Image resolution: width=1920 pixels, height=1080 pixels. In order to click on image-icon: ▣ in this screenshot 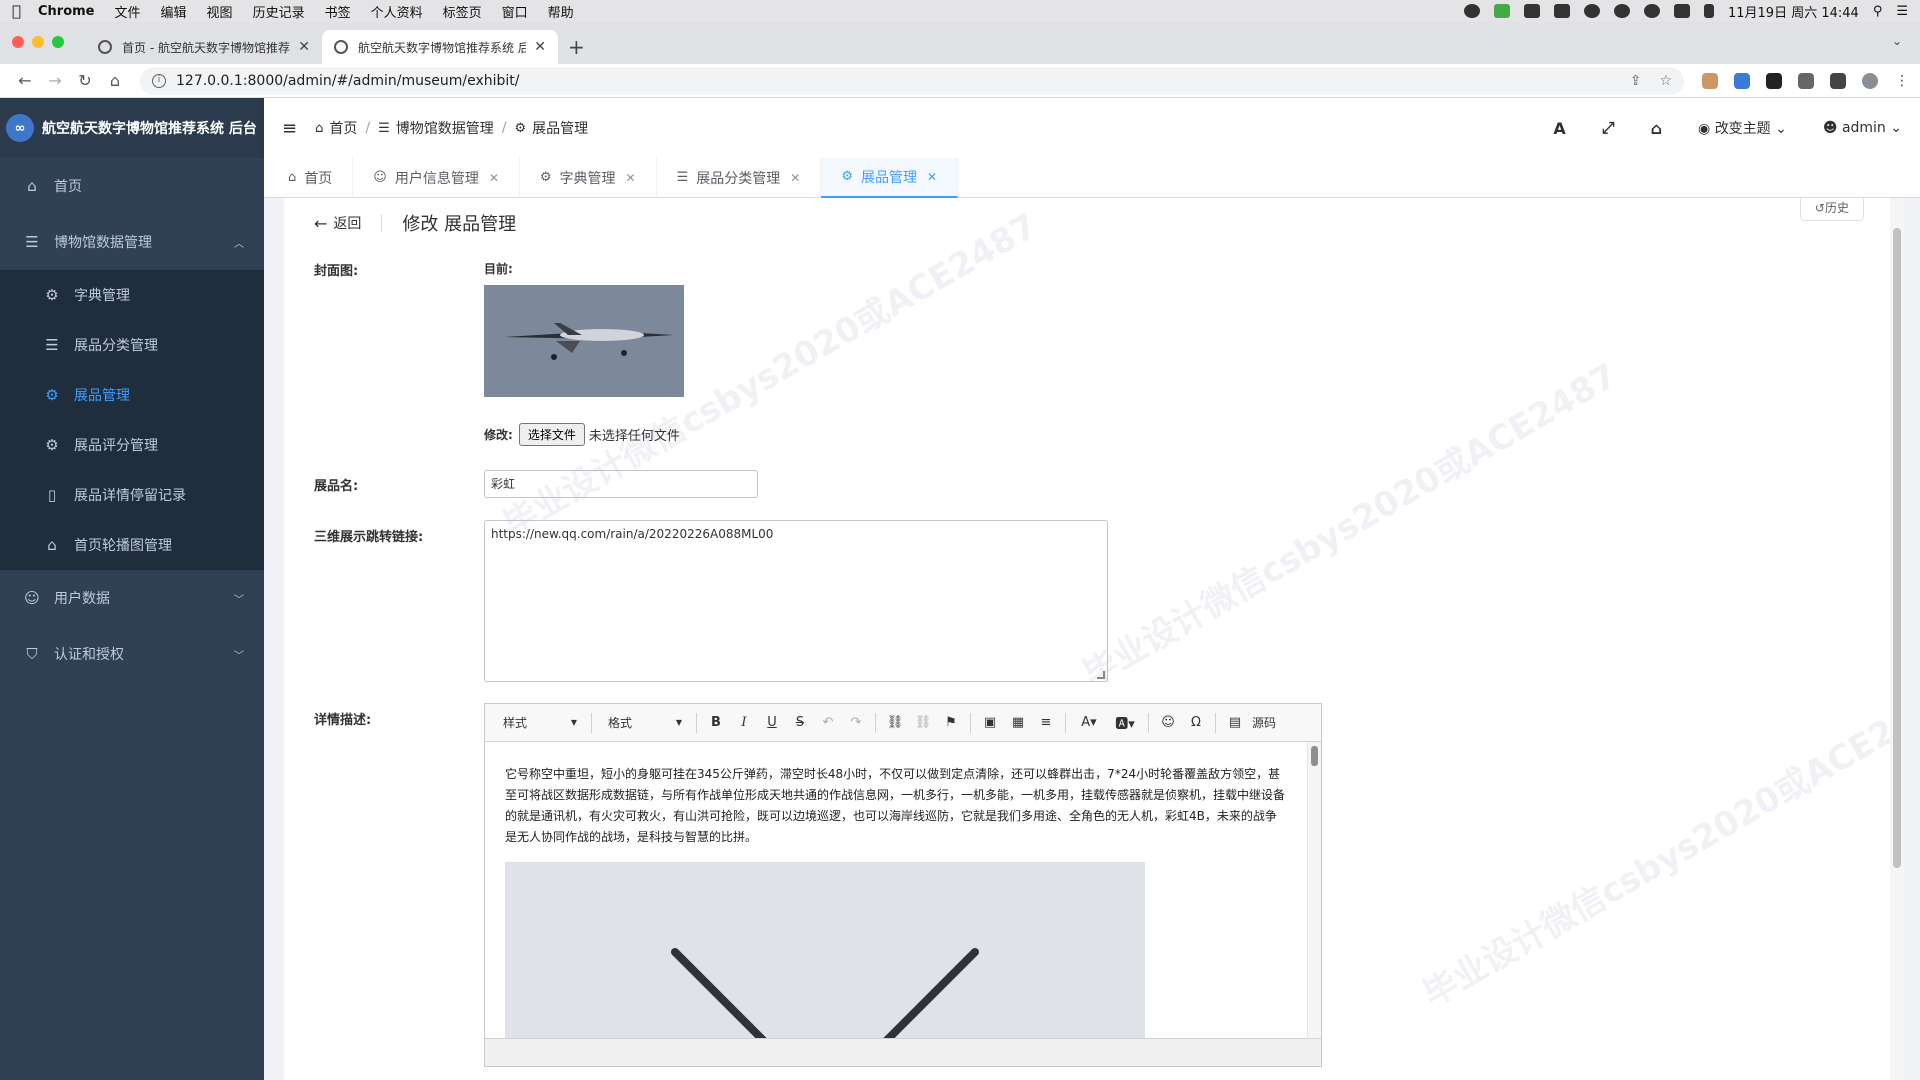, I will do `click(990, 723)`.